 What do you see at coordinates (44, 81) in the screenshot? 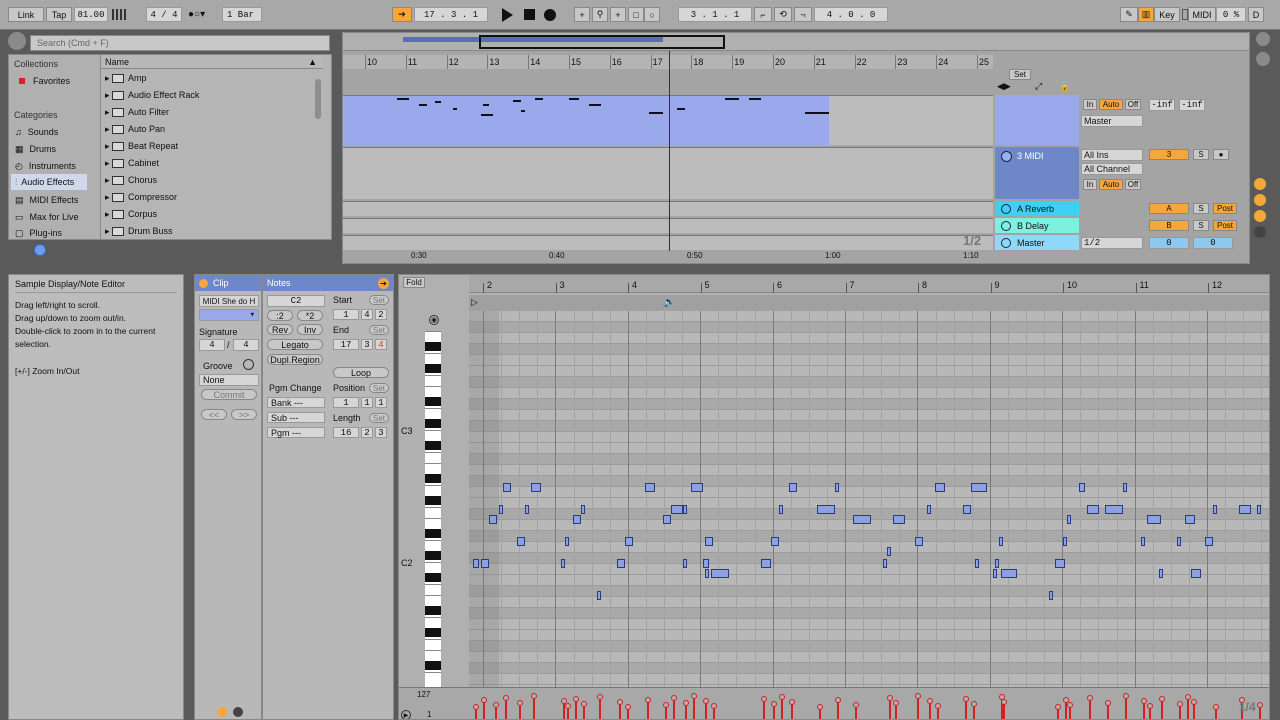
I see `sidebar-item-favorites: Favorites` at bounding box center [44, 81].